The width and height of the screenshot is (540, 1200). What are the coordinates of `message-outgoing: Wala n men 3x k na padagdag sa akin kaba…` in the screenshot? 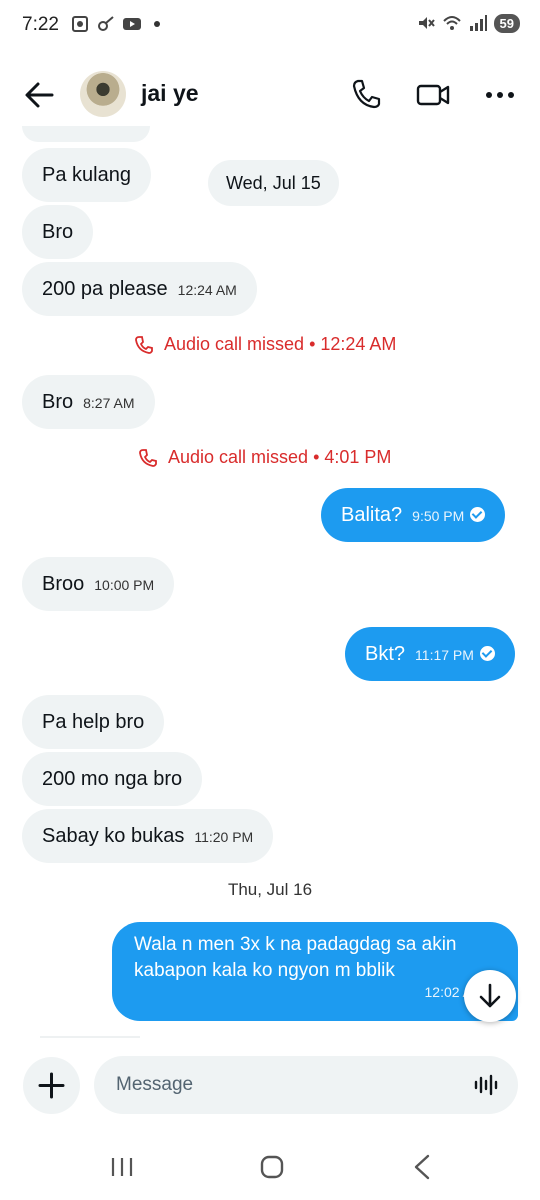 It's located at (315, 971).